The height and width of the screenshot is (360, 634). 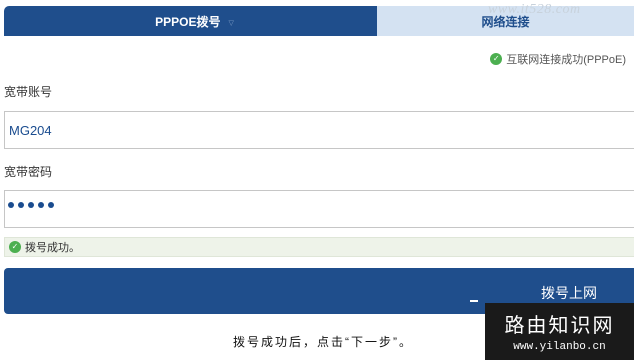 What do you see at coordinates (319, 209) in the screenshot?
I see `password-input` at bounding box center [319, 209].